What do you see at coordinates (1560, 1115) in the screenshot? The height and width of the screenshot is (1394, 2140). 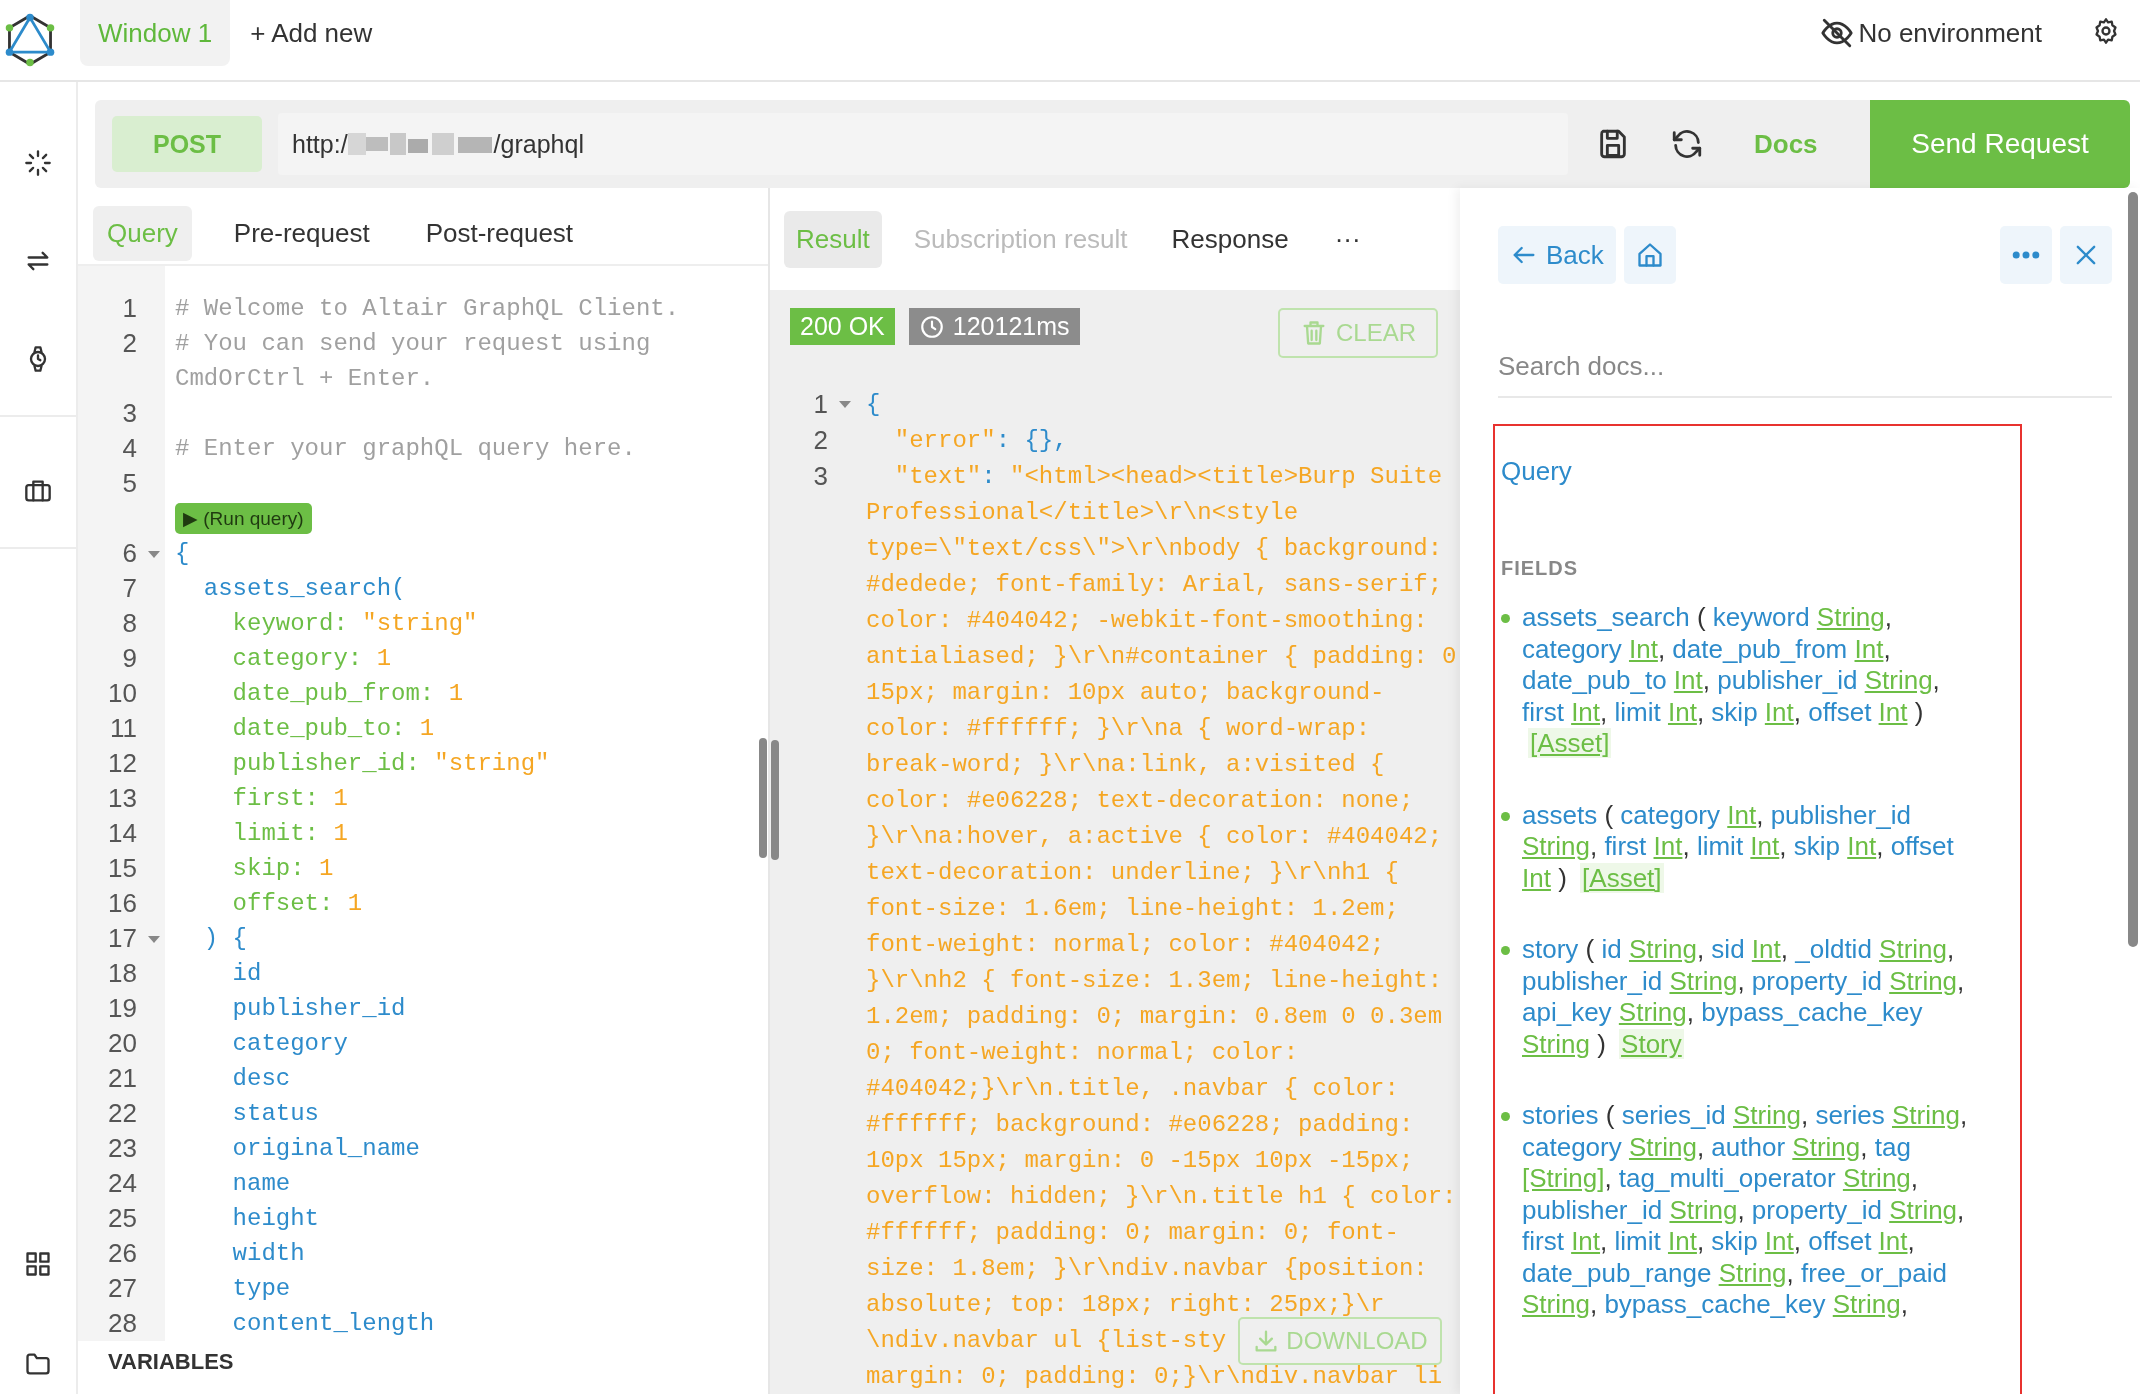 I see `field-link: stories` at bounding box center [1560, 1115].